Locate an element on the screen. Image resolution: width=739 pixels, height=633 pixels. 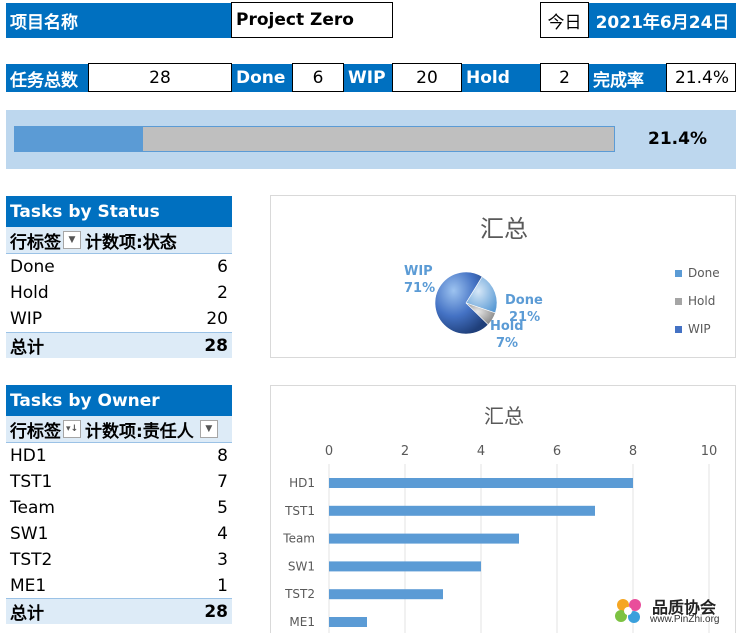
x-tick-label: 2 is located at coordinates (405, 451).